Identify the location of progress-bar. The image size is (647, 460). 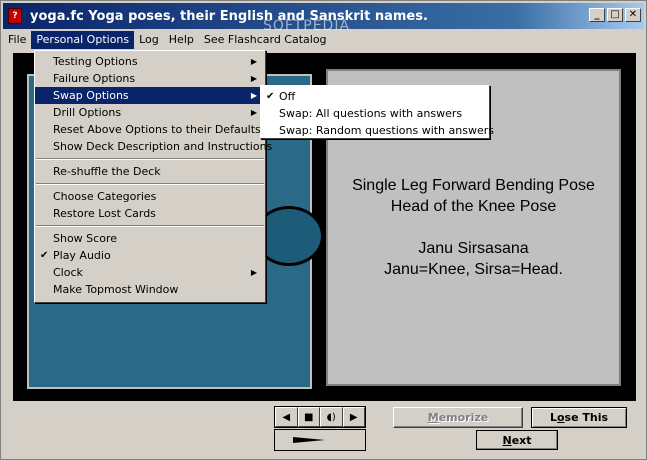
(309, 440).